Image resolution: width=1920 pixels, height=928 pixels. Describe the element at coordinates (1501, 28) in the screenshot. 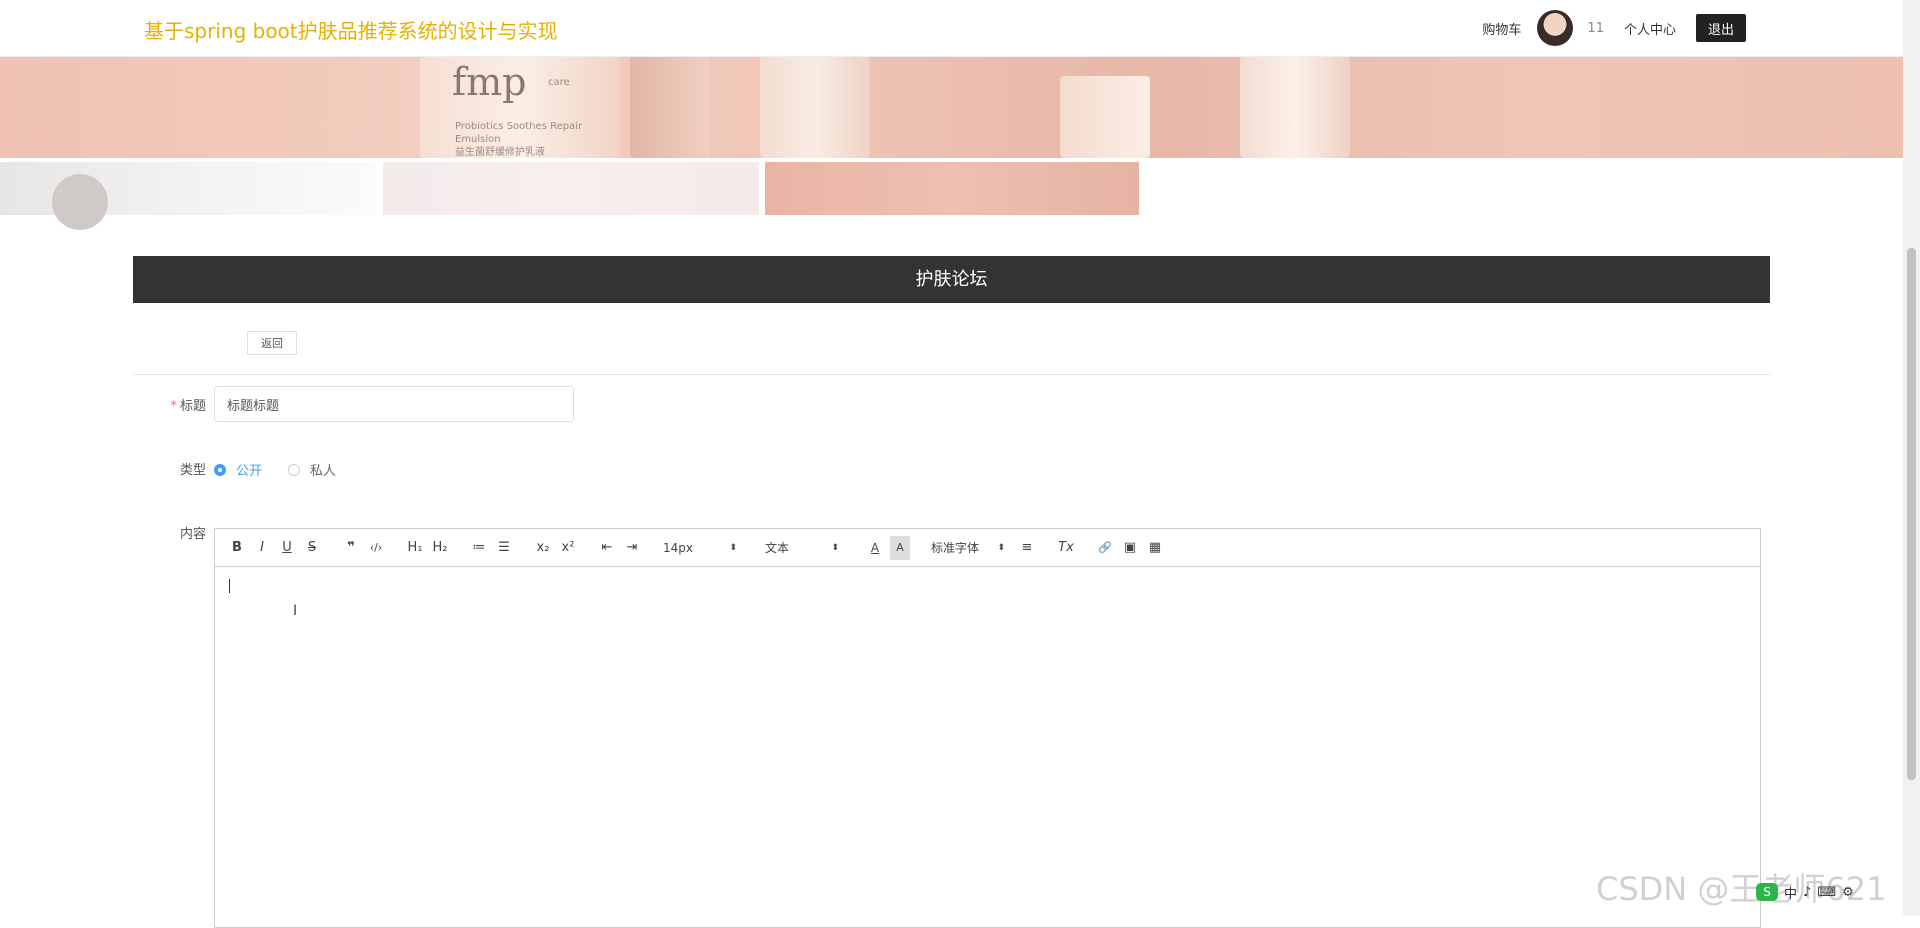

I see `cart-link: 购物车` at that location.